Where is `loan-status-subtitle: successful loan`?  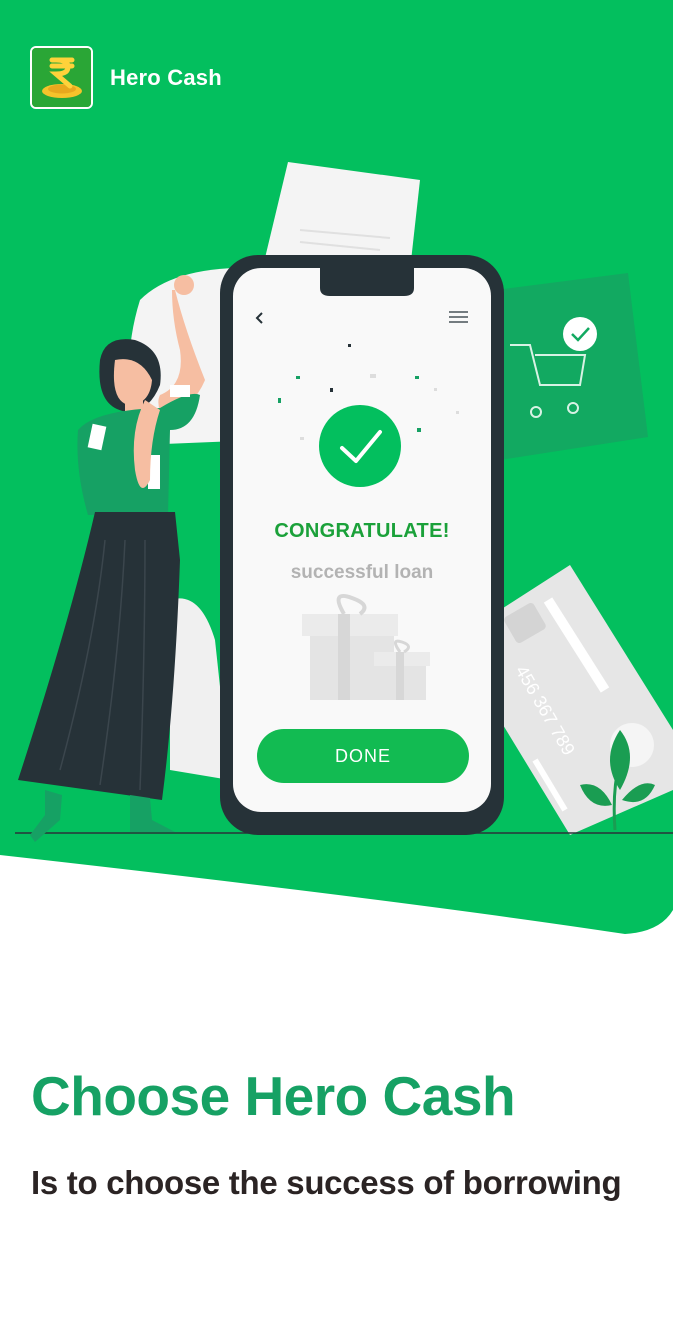
loan-status-subtitle: successful loan is located at coordinates (362, 572).